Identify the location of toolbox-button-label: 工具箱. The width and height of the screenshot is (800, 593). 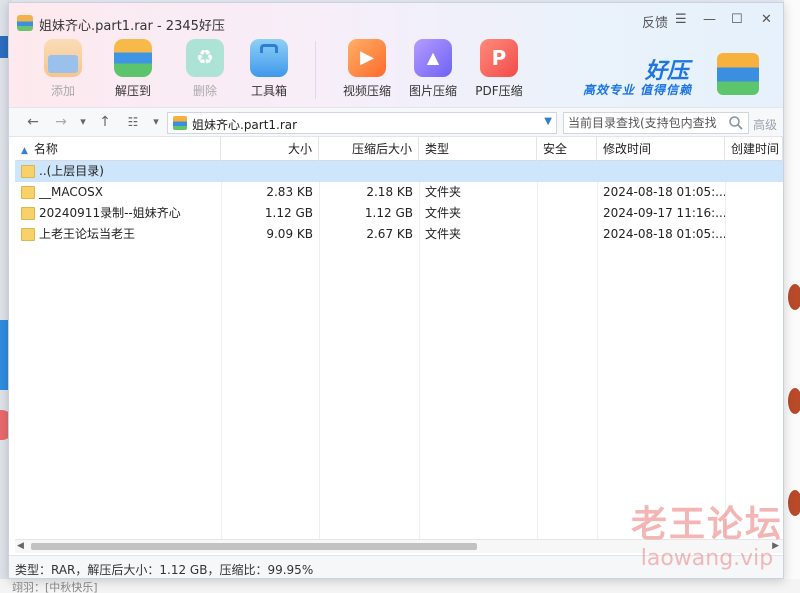
(268, 91).